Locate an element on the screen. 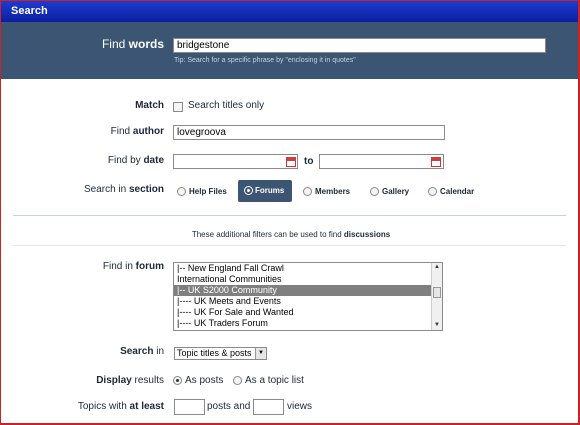 Image resolution: width=580 pixels, height=425 pixels. find-in-forum-label: Find in forum is located at coordinates (133, 266).